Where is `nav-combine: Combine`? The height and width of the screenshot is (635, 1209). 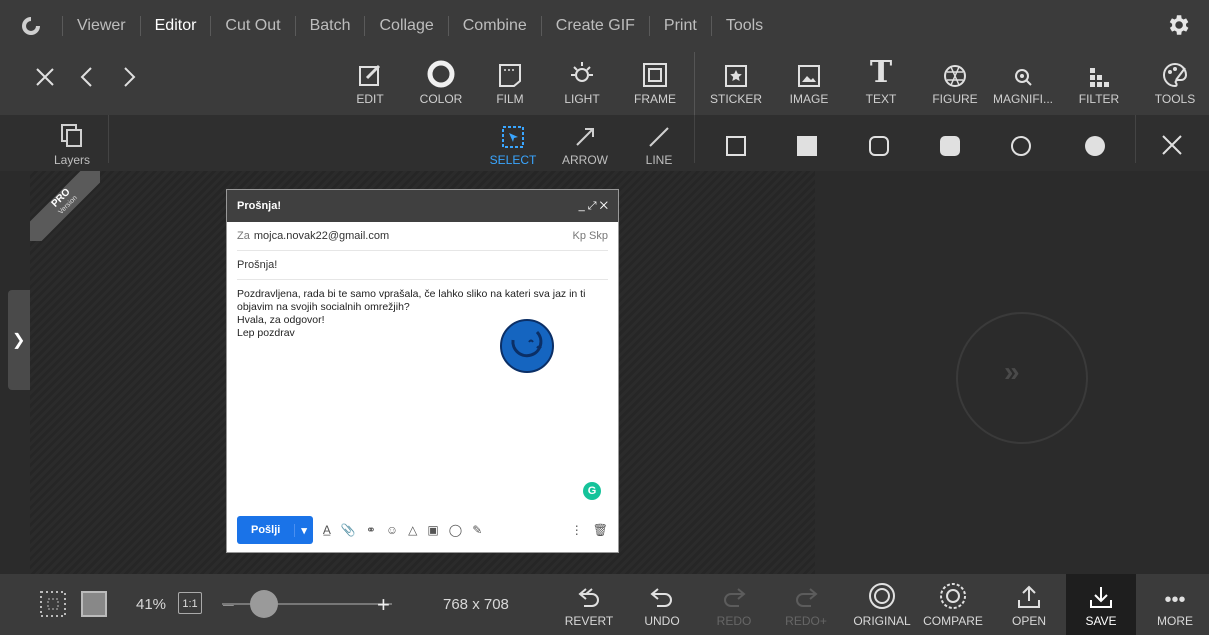
nav-combine: Combine is located at coordinates (494, 26).